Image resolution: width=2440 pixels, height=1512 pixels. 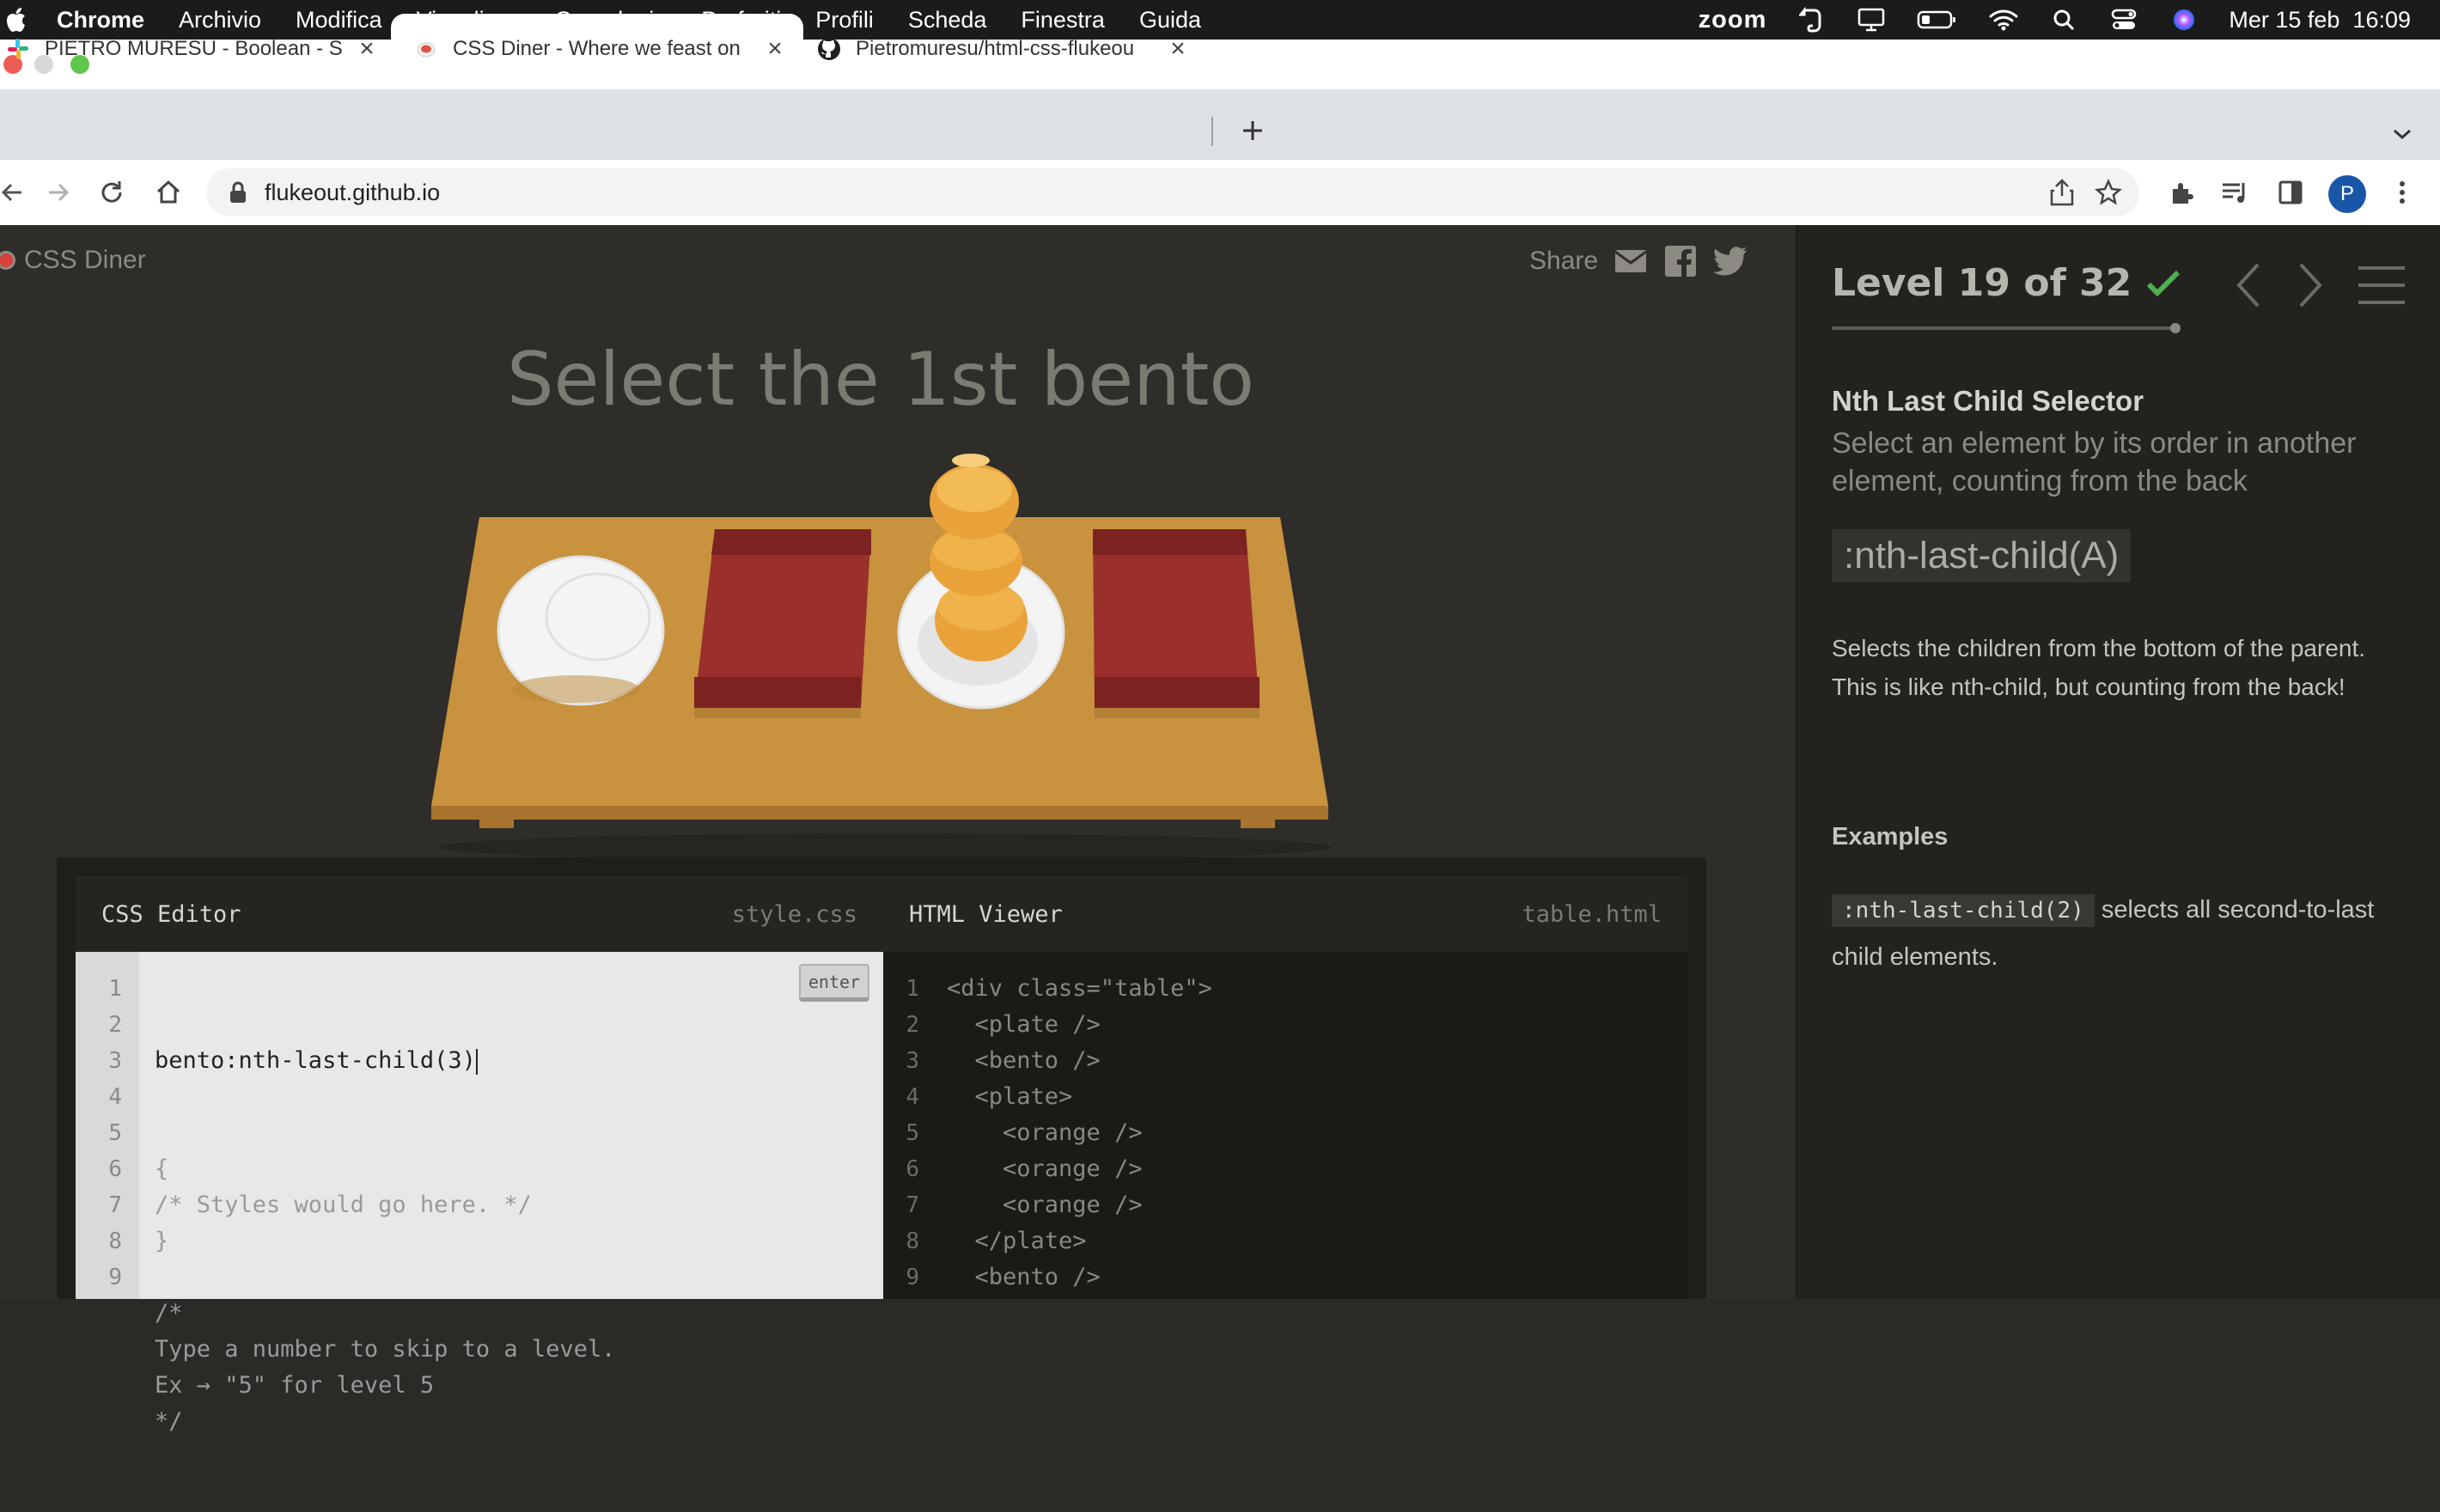 I want to click on tab-title: PIETRO MURESU - Boolean - S, so click(x=194, y=48).